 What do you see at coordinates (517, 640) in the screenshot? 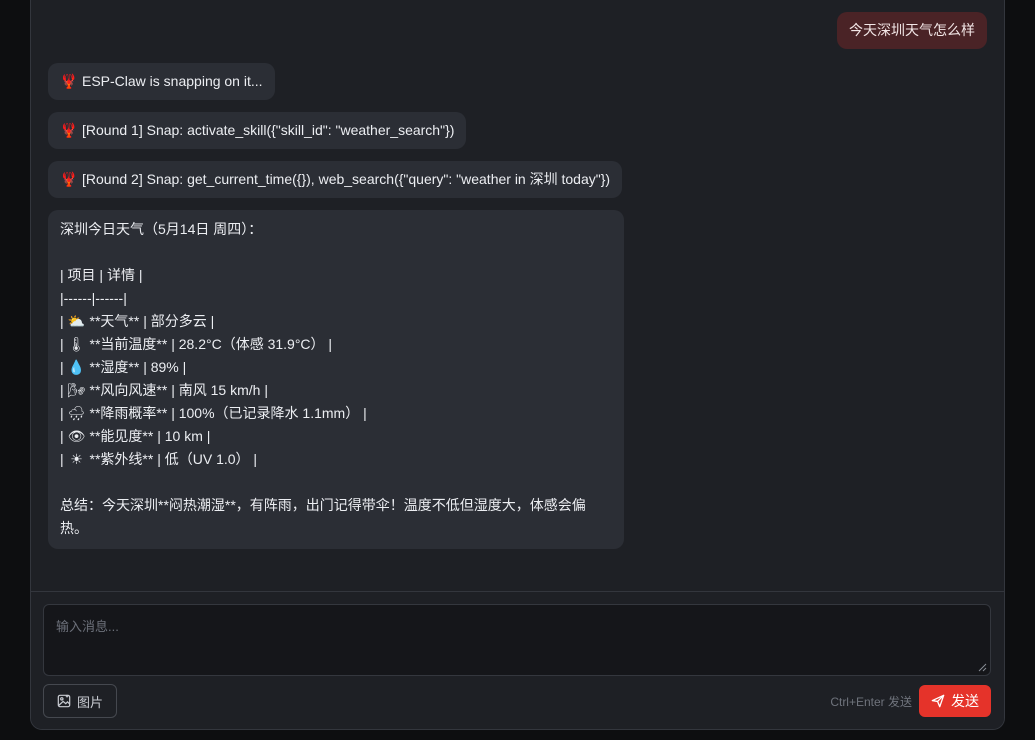
I see `message-input` at bounding box center [517, 640].